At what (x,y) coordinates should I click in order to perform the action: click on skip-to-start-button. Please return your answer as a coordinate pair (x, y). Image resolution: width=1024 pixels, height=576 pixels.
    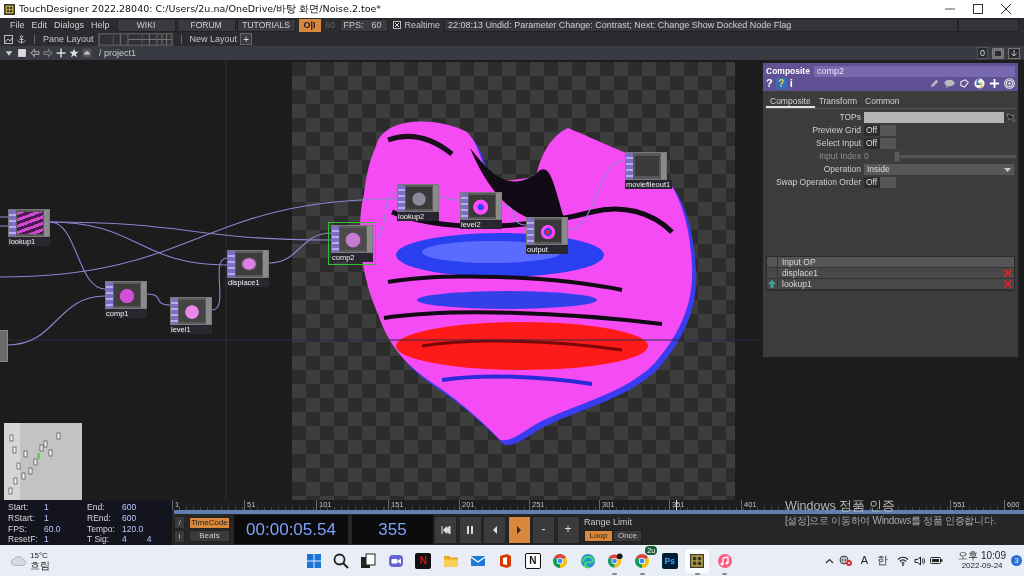
    Looking at the image, I should click on (445, 529).